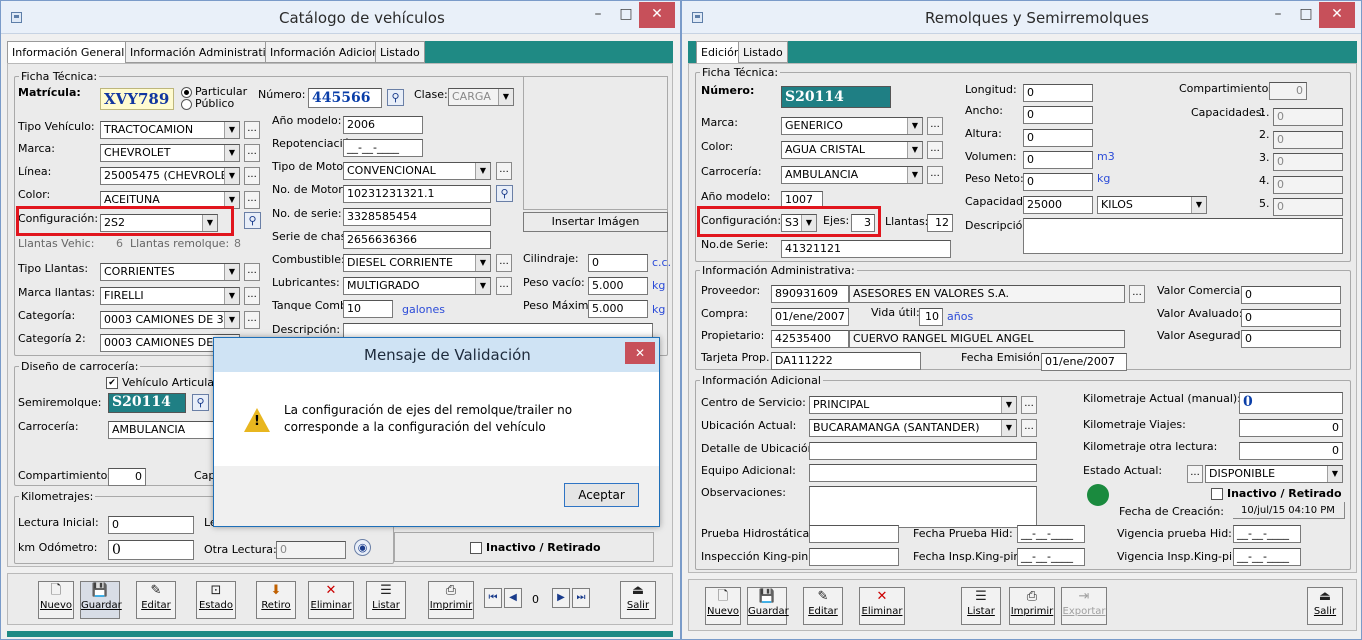  Describe the element at coordinates (810, 339) in the screenshot. I see `propietario-id-field: 42535400` at that location.